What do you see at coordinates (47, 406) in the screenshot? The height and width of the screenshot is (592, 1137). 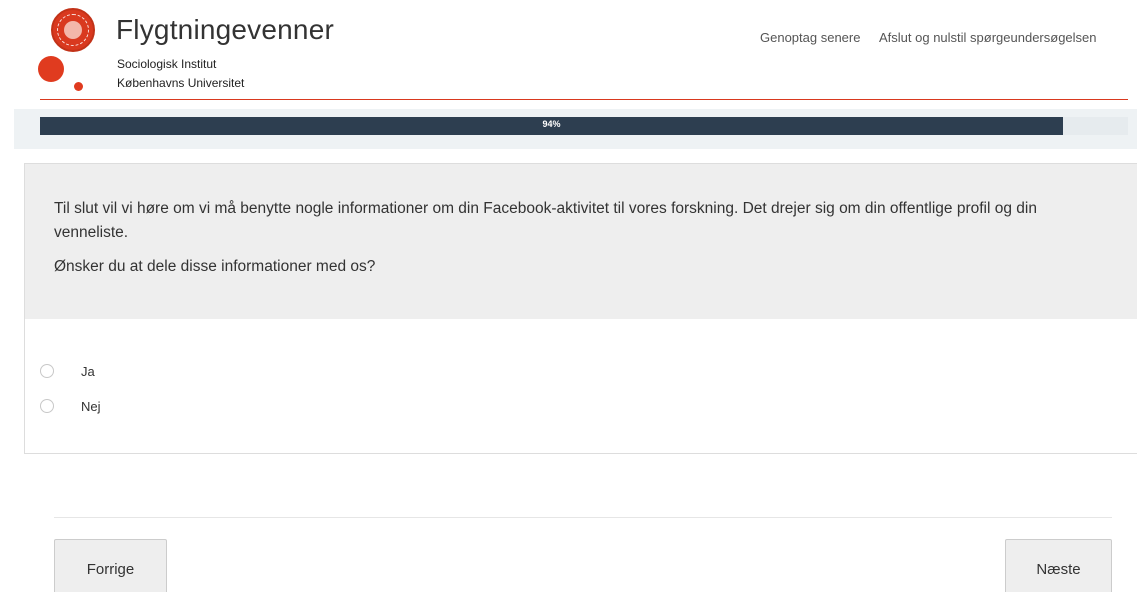 I see `radio-nej` at bounding box center [47, 406].